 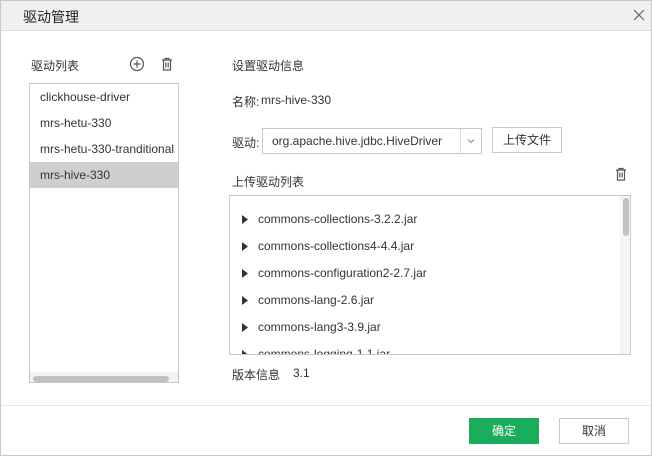 What do you see at coordinates (101, 379) in the screenshot?
I see `horizontal-scrollbar-thumb` at bounding box center [101, 379].